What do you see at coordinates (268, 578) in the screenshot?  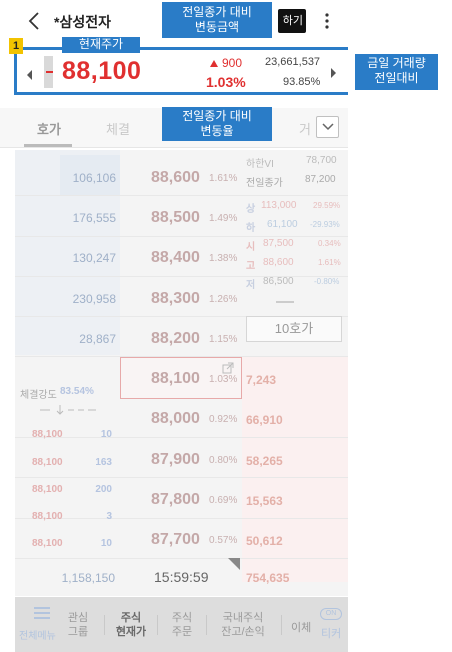 I see `bid-total: 754,635` at bounding box center [268, 578].